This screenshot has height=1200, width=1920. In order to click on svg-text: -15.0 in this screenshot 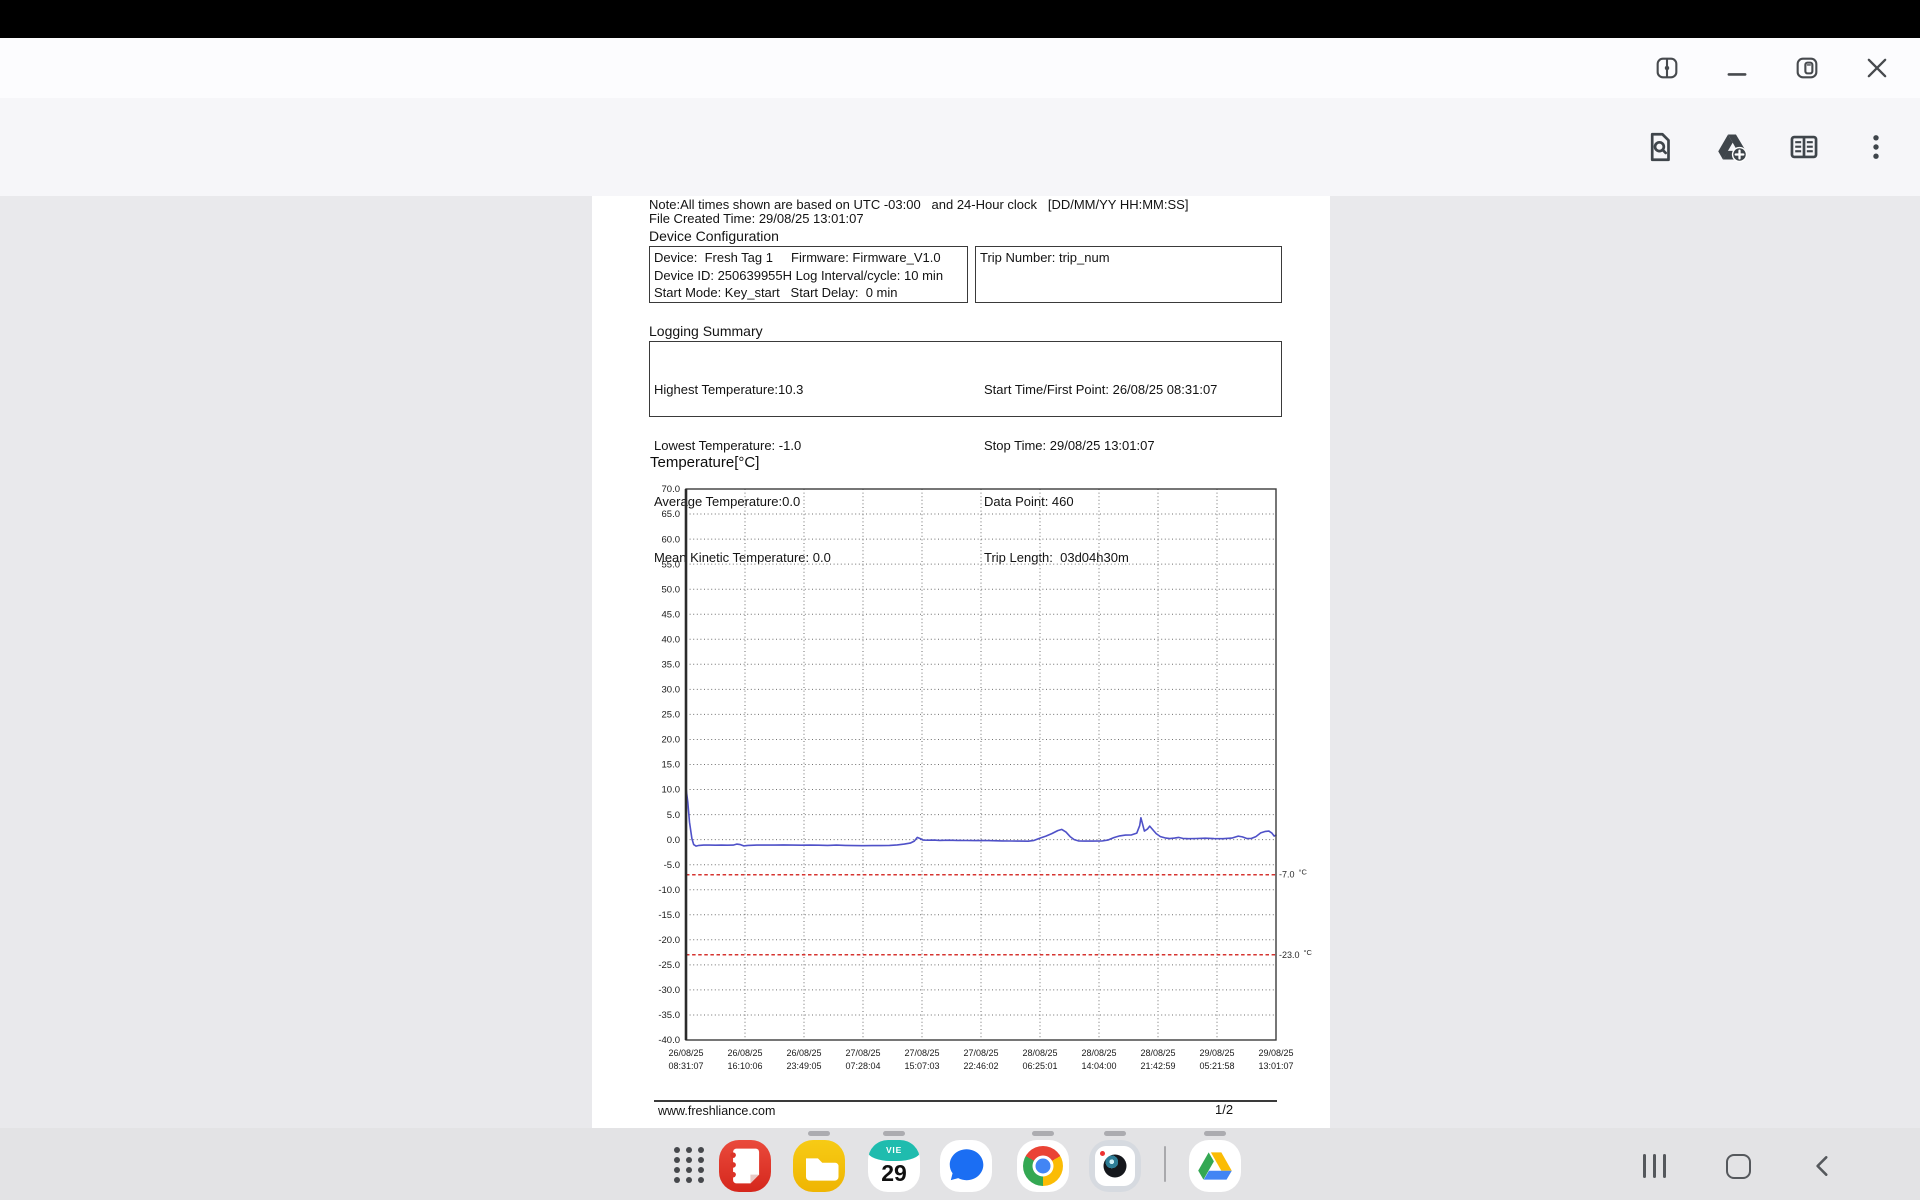, I will do `click(669, 915)`.